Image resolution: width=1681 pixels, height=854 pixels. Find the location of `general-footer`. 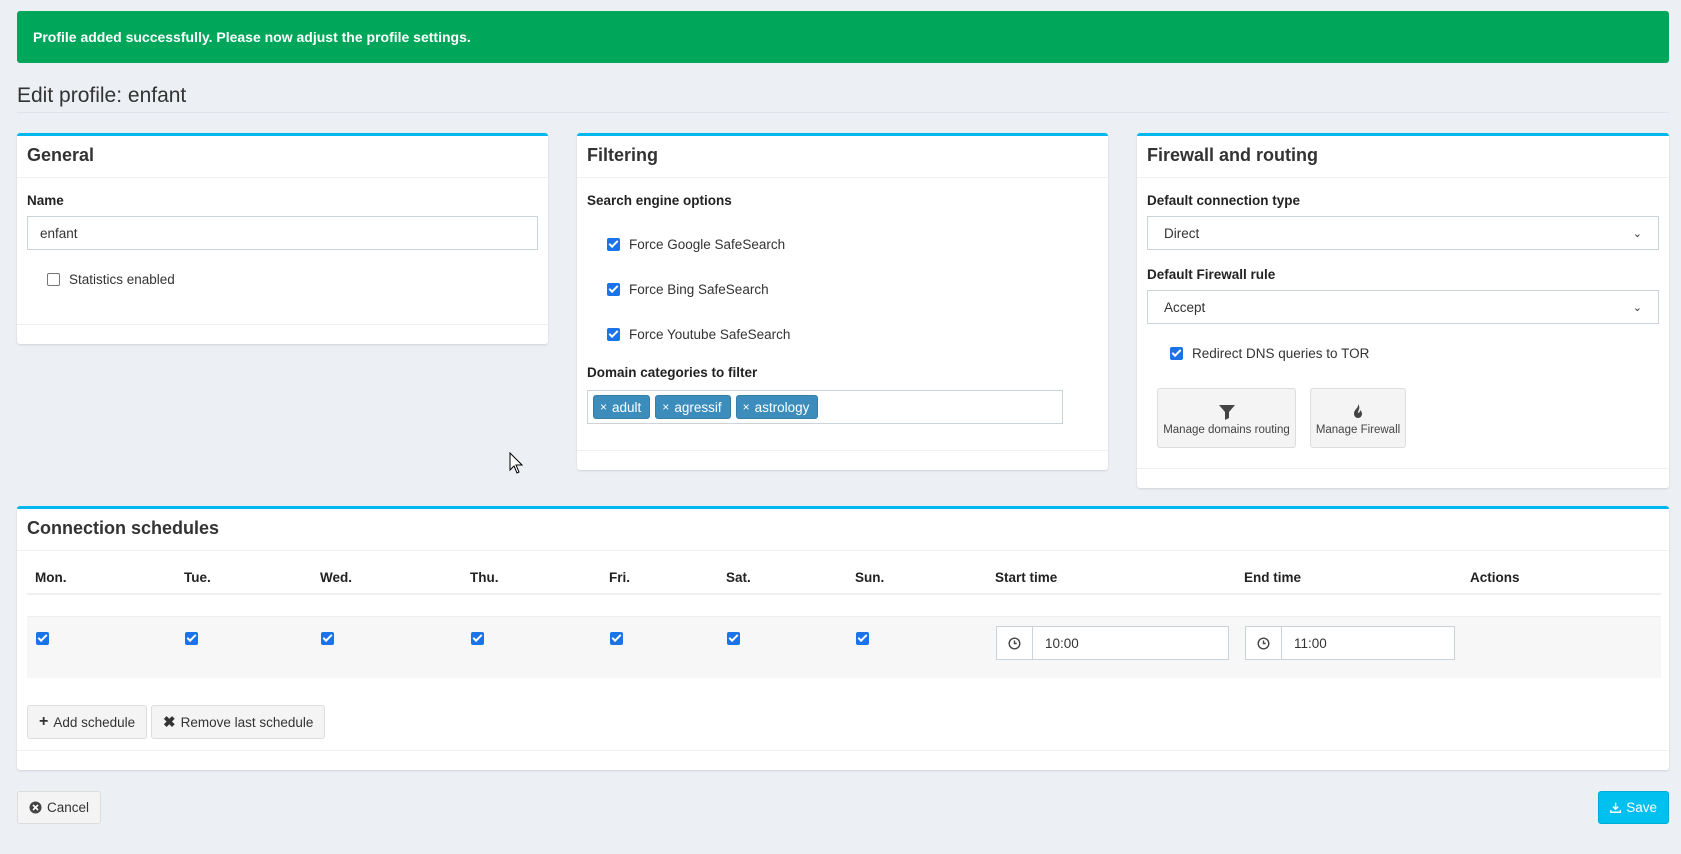

general-footer is located at coordinates (282, 334).